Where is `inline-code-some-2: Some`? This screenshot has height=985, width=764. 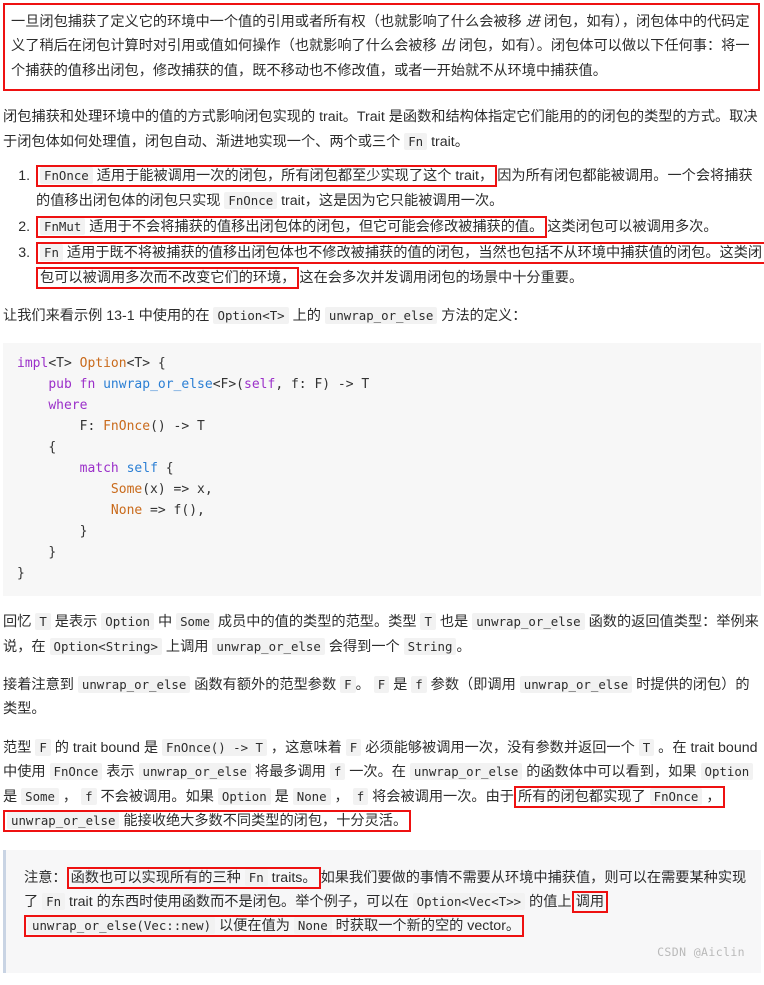
inline-code-some-2: Some is located at coordinates (40, 796).